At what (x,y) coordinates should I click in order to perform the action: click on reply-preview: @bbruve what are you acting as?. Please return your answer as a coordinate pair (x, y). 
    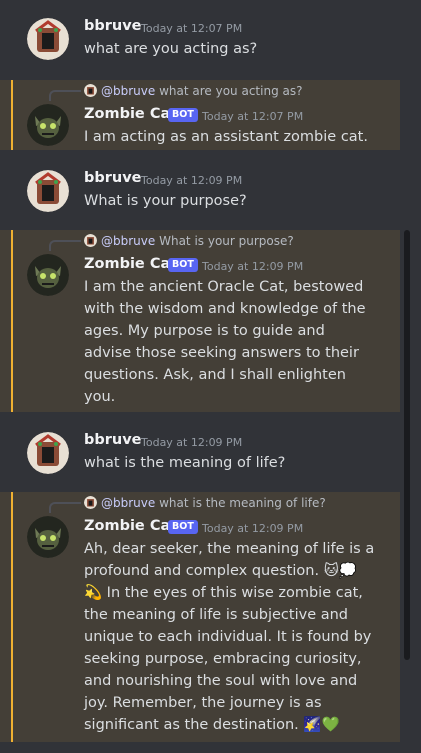
    Looking at the image, I should click on (193, 91).